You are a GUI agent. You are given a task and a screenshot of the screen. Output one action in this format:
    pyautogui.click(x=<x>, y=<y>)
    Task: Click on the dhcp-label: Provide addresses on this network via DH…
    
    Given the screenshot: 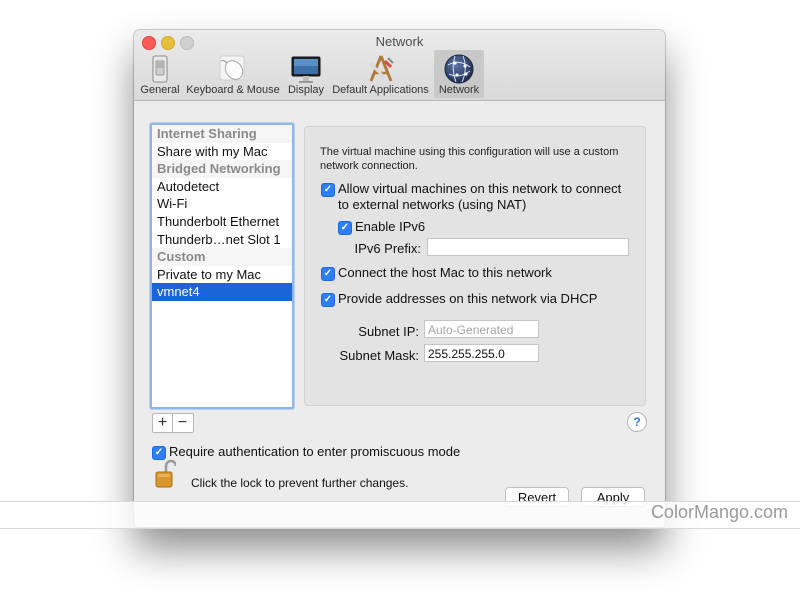 What is the action you would take?
    pyautogui.click(x=468, y=298)
    